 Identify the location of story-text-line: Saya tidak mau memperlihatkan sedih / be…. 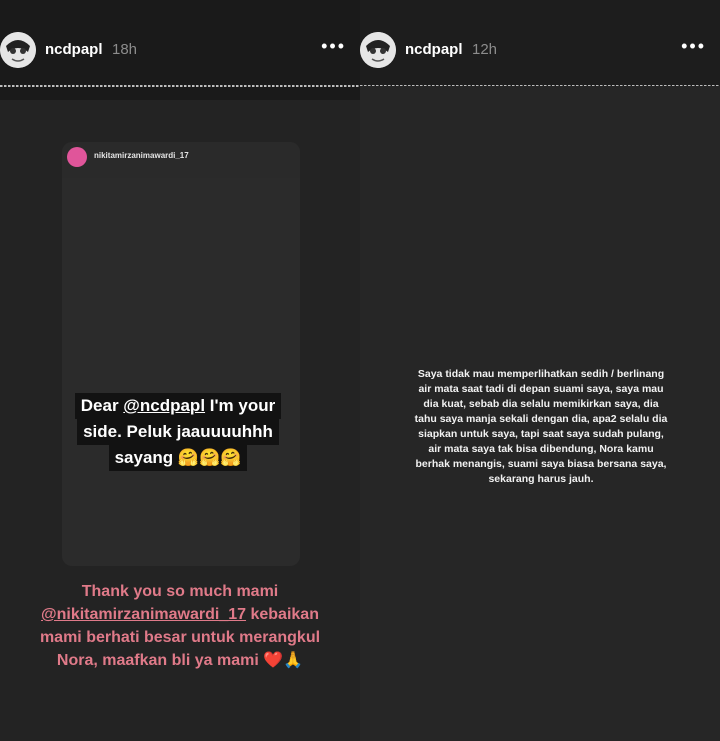
(541, 374).